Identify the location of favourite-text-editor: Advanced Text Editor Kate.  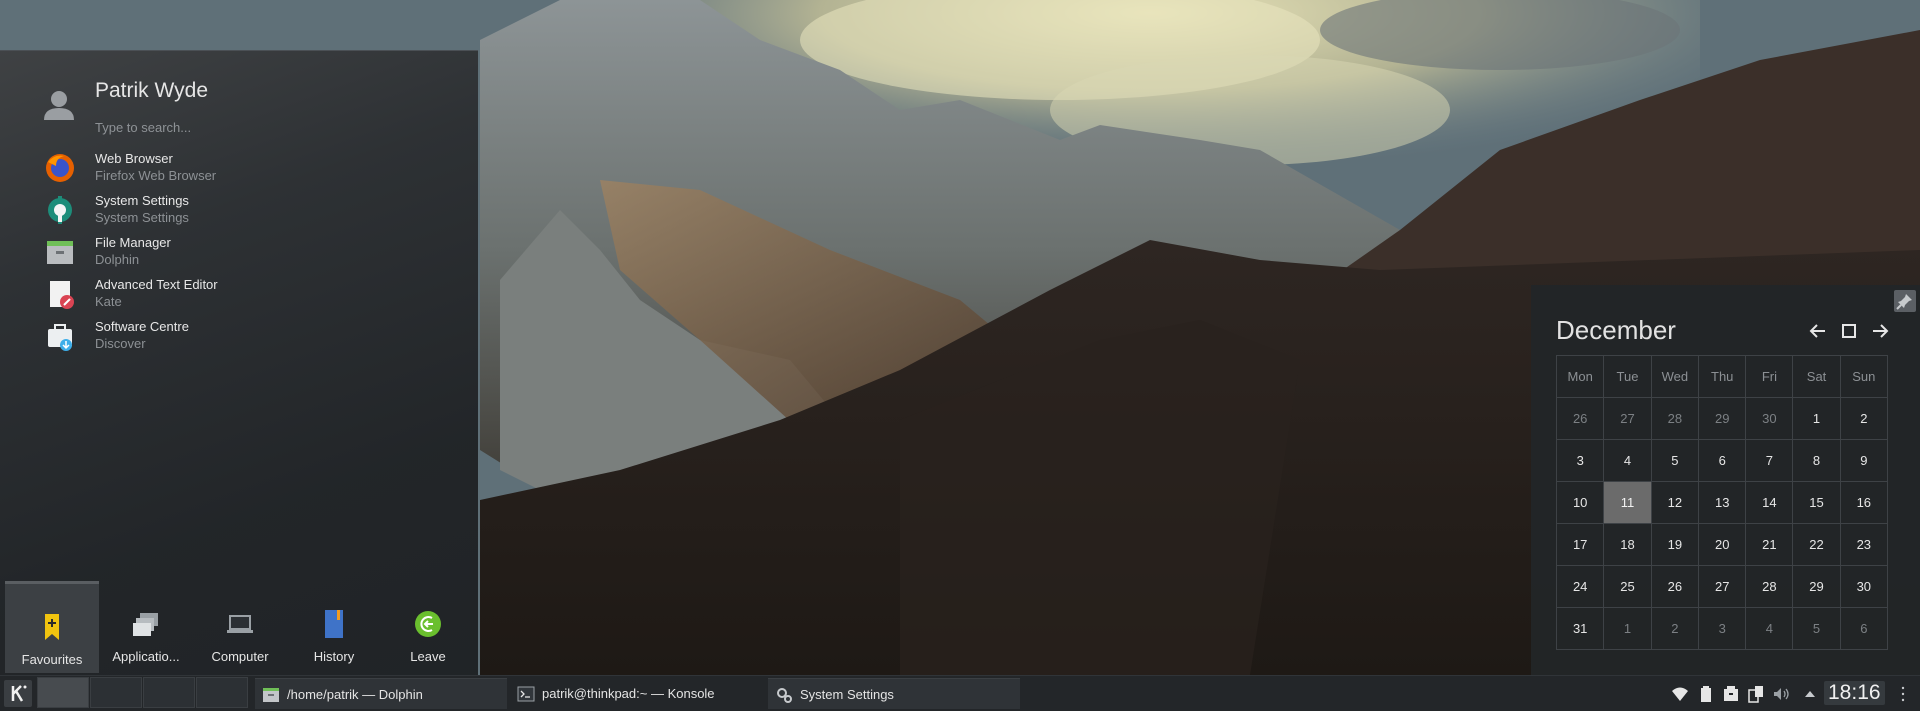
(240, 294).